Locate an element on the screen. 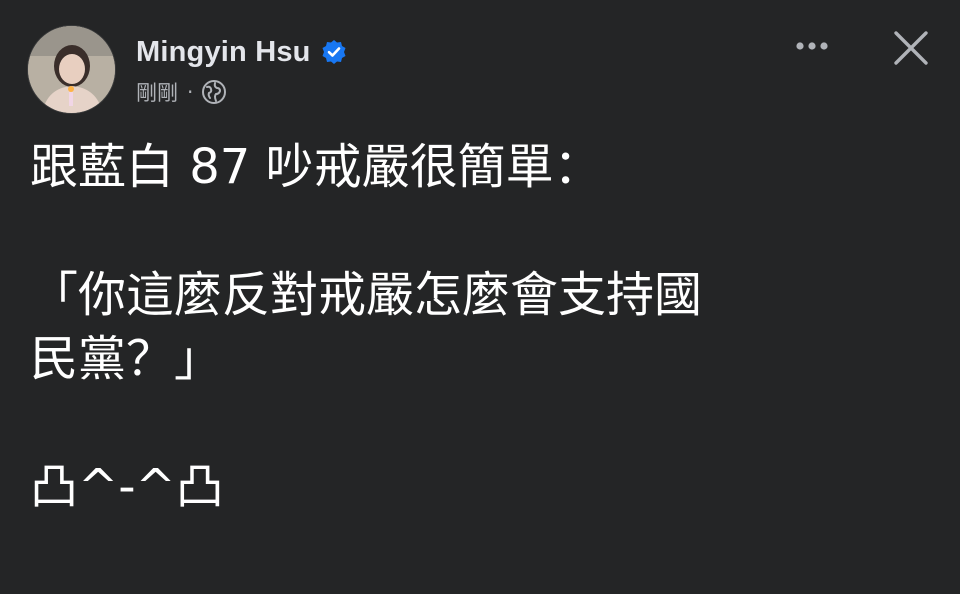 Image resolution: width=960 pixels, height=594 pixels. verified-badge-icon is located at coordinates (334, 52).